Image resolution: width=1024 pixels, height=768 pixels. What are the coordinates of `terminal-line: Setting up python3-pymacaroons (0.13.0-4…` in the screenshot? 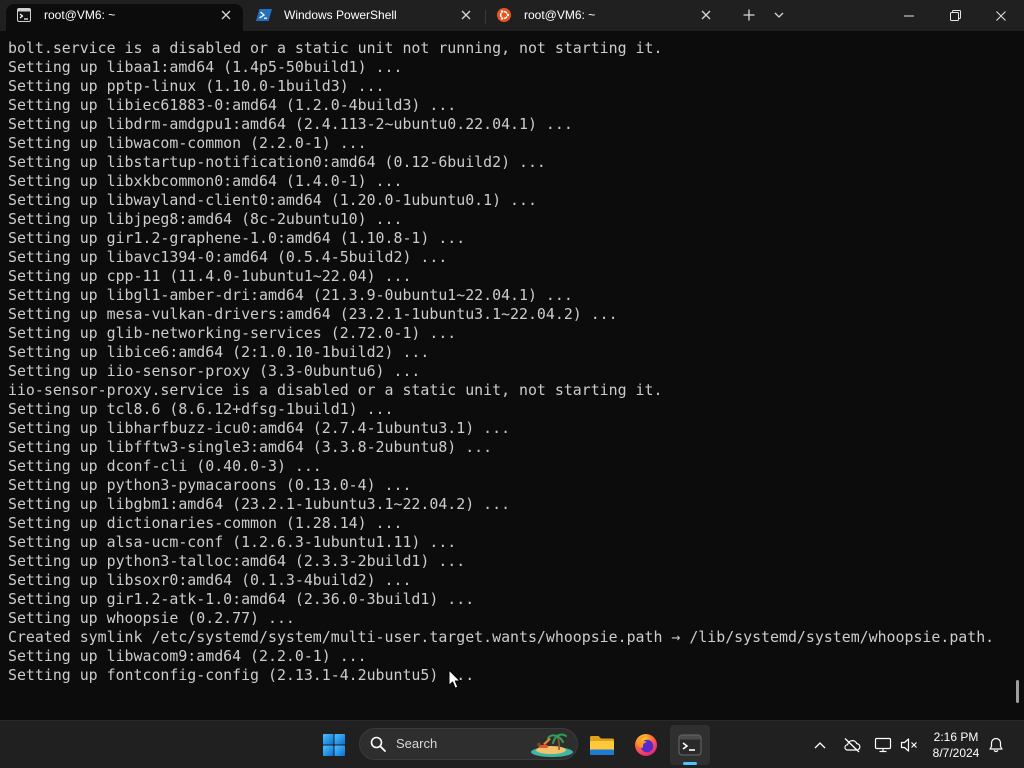 It's located at (210, 485).